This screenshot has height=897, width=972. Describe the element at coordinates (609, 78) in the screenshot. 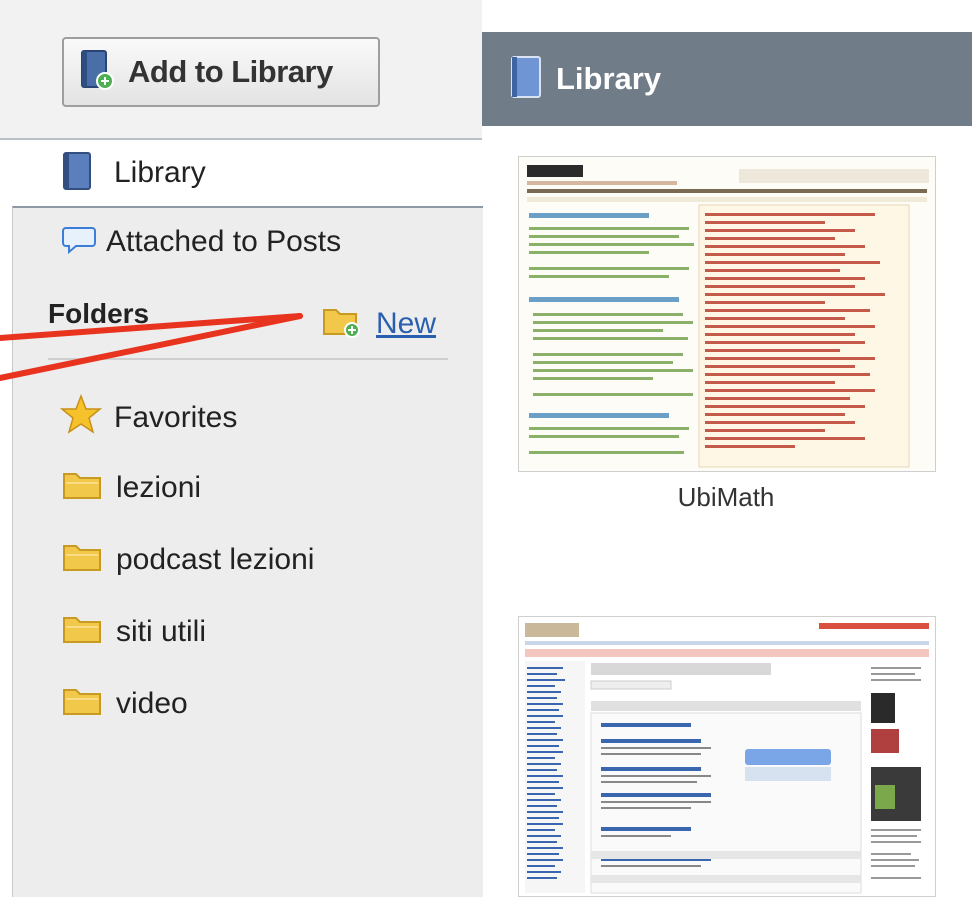

I see `library-title: Library` at that location.